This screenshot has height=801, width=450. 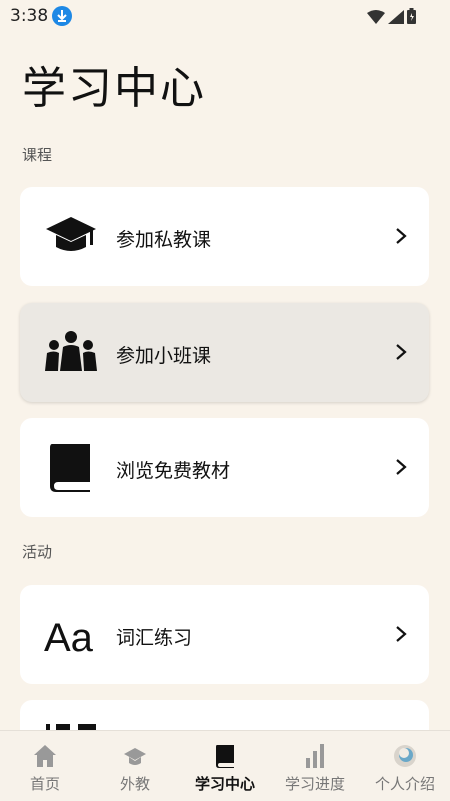 I want to click on nav-progress-label: 学习进度, so click(x=314, y=784).